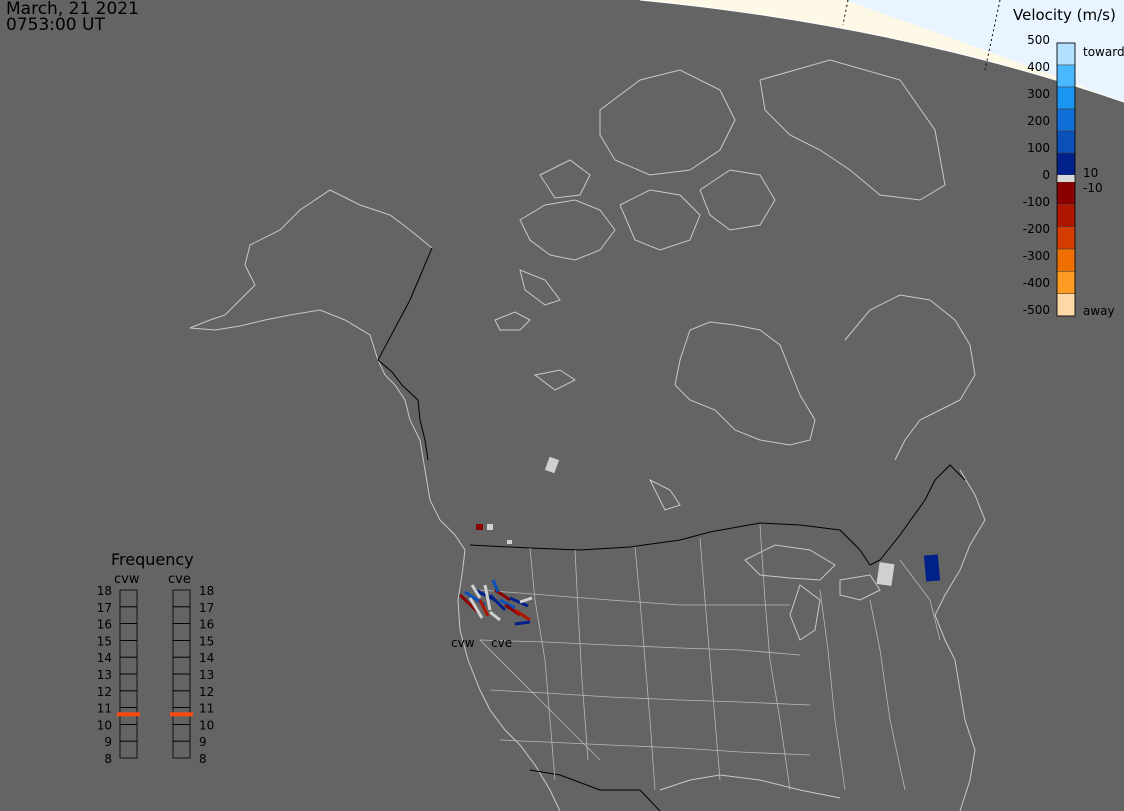  What do you see at coordinates (128, 714) in the screenshot?
I see `frequency-marker-cvw` at bounding box center [128, 714].